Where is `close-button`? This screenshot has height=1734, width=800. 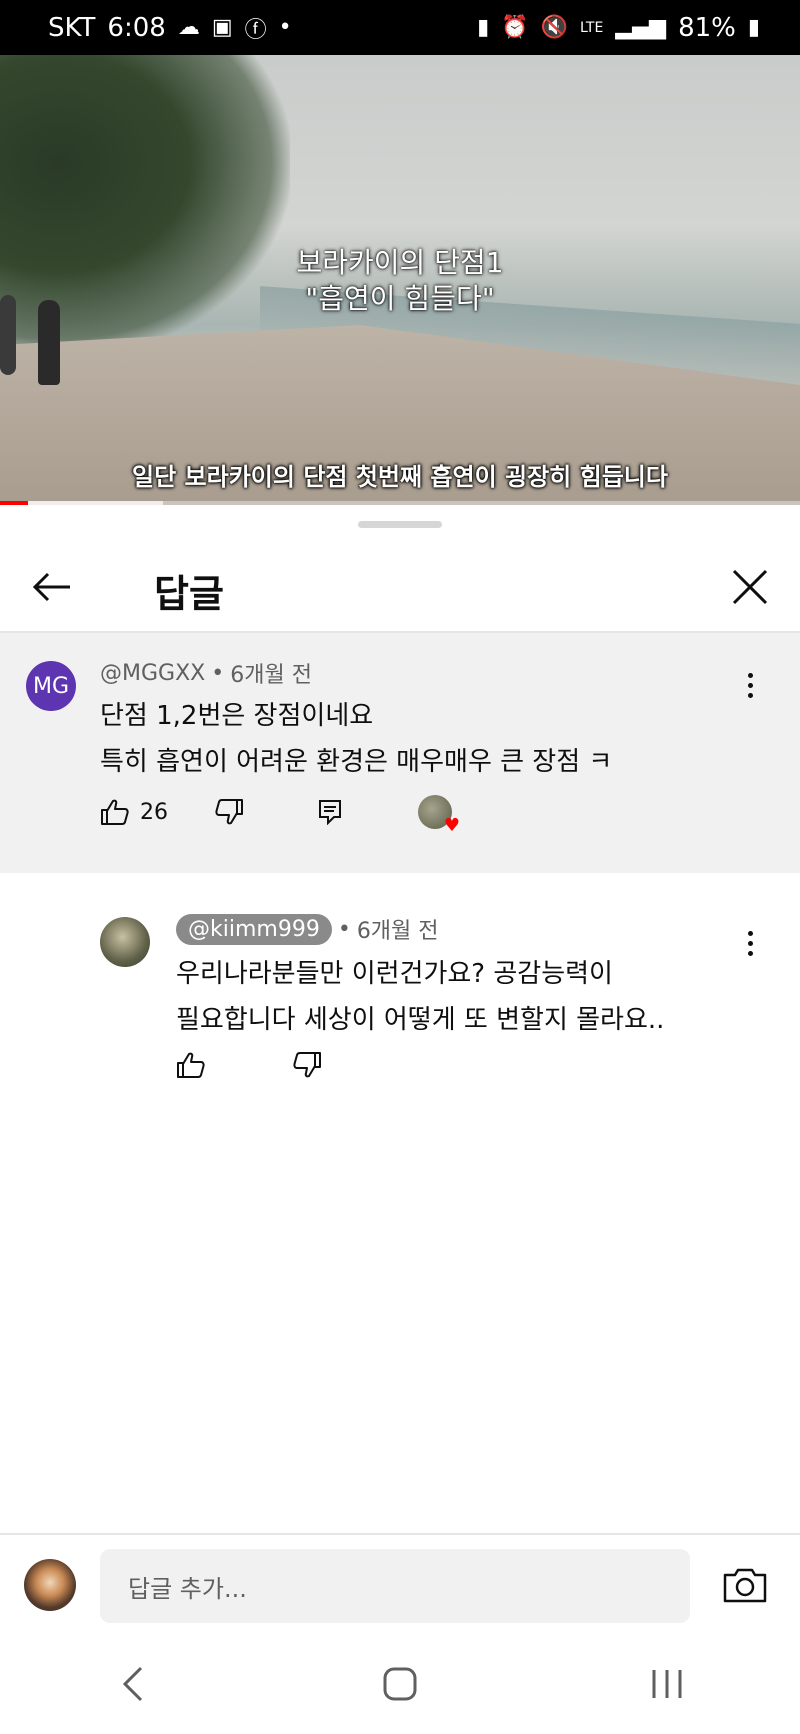
close-button is located at coordinates (750, 587).